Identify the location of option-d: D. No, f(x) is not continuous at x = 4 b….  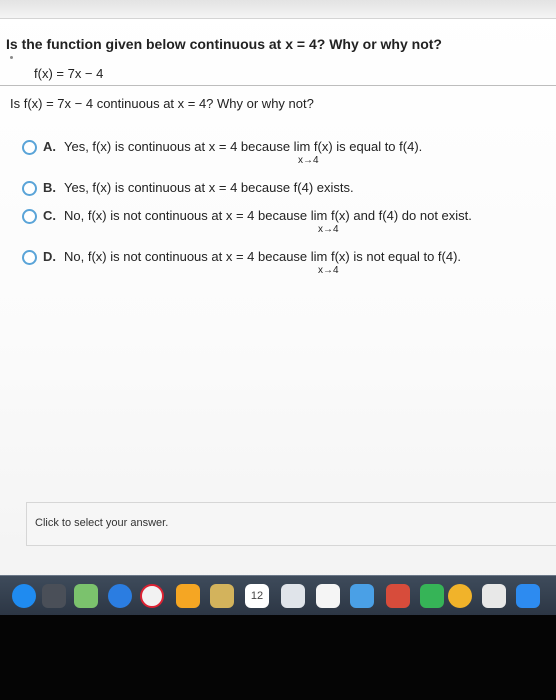
(241, 257).